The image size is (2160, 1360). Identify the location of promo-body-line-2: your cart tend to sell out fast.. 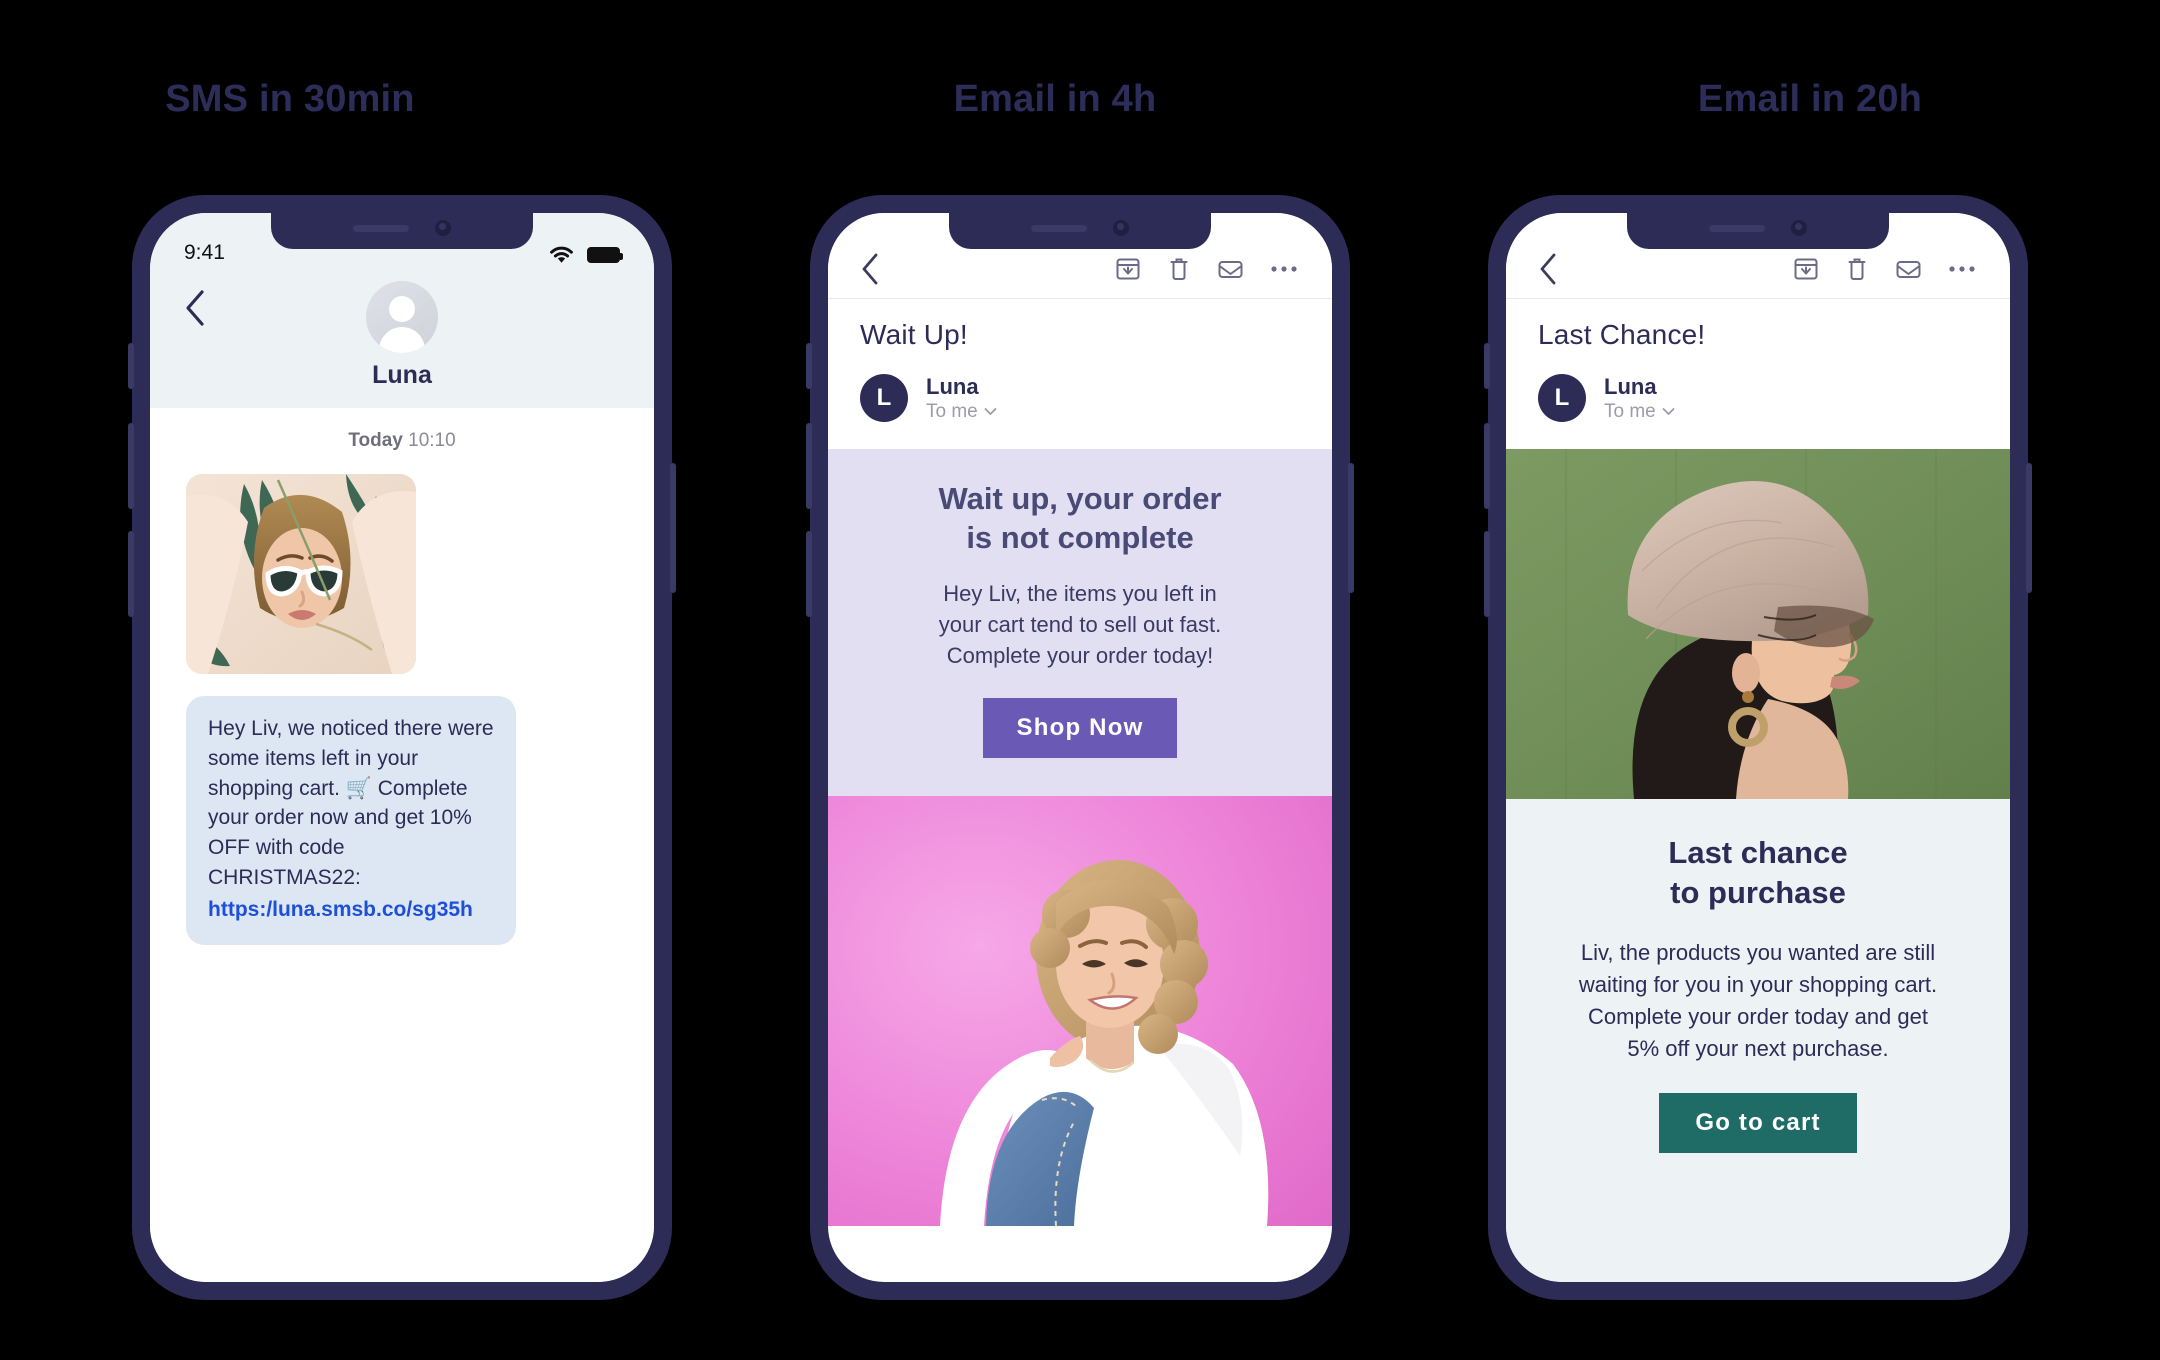
(1080, 625).